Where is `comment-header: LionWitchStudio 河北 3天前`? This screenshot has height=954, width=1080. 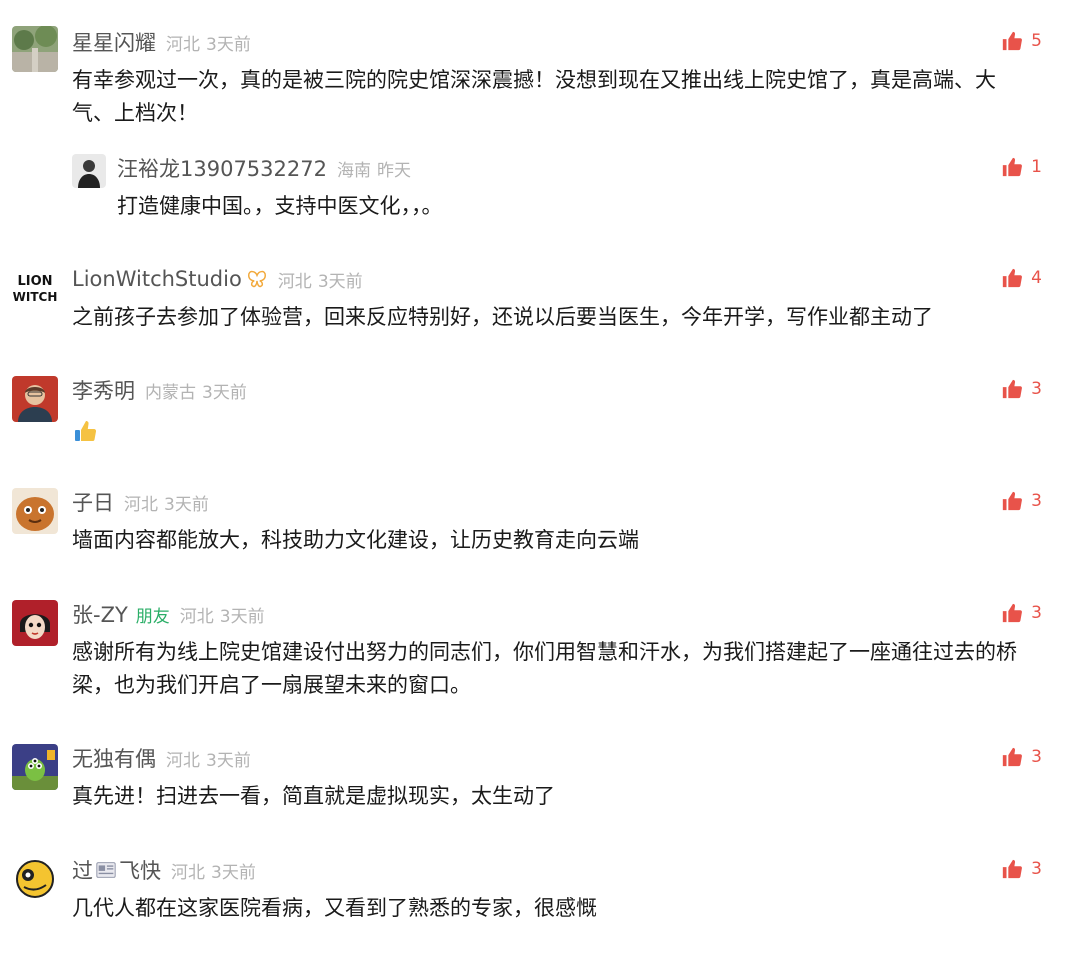
comment-header: LionWitchStudio 河北 3天前 is located at coordinates (217, 279).